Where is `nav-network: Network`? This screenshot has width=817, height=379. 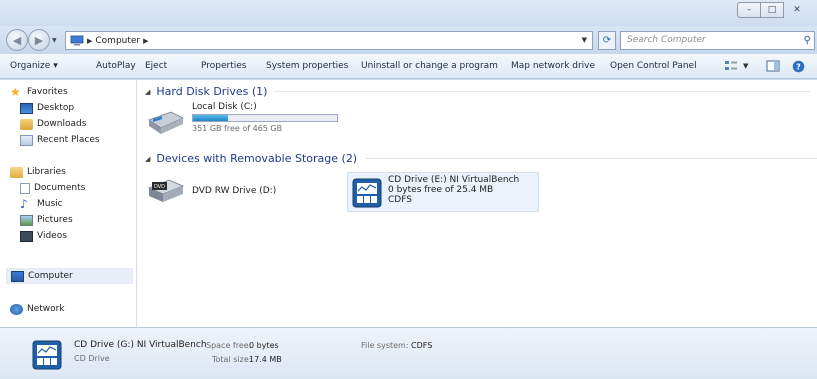 nav-network: Network is located at coordinates (37, 309).